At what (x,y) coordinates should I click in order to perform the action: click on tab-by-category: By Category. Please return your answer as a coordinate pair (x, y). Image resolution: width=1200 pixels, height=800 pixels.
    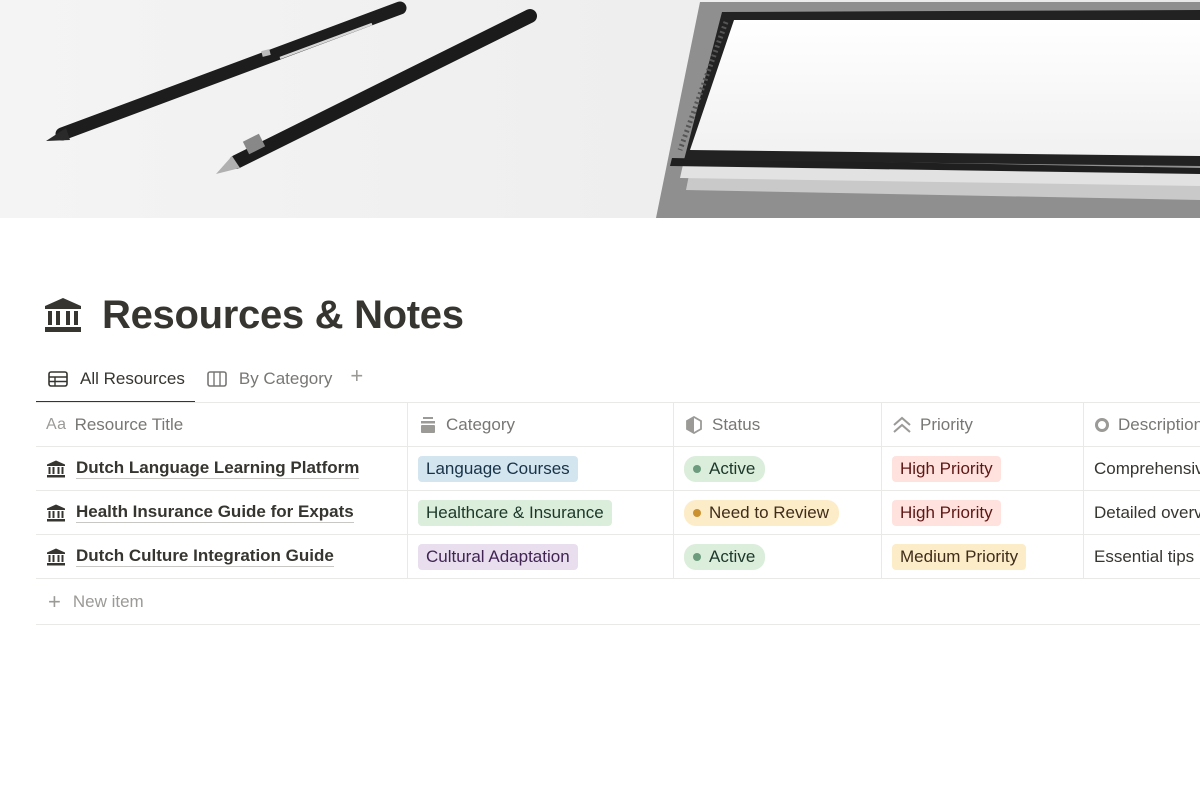
    Looking at the image, I should click on (269, 379).